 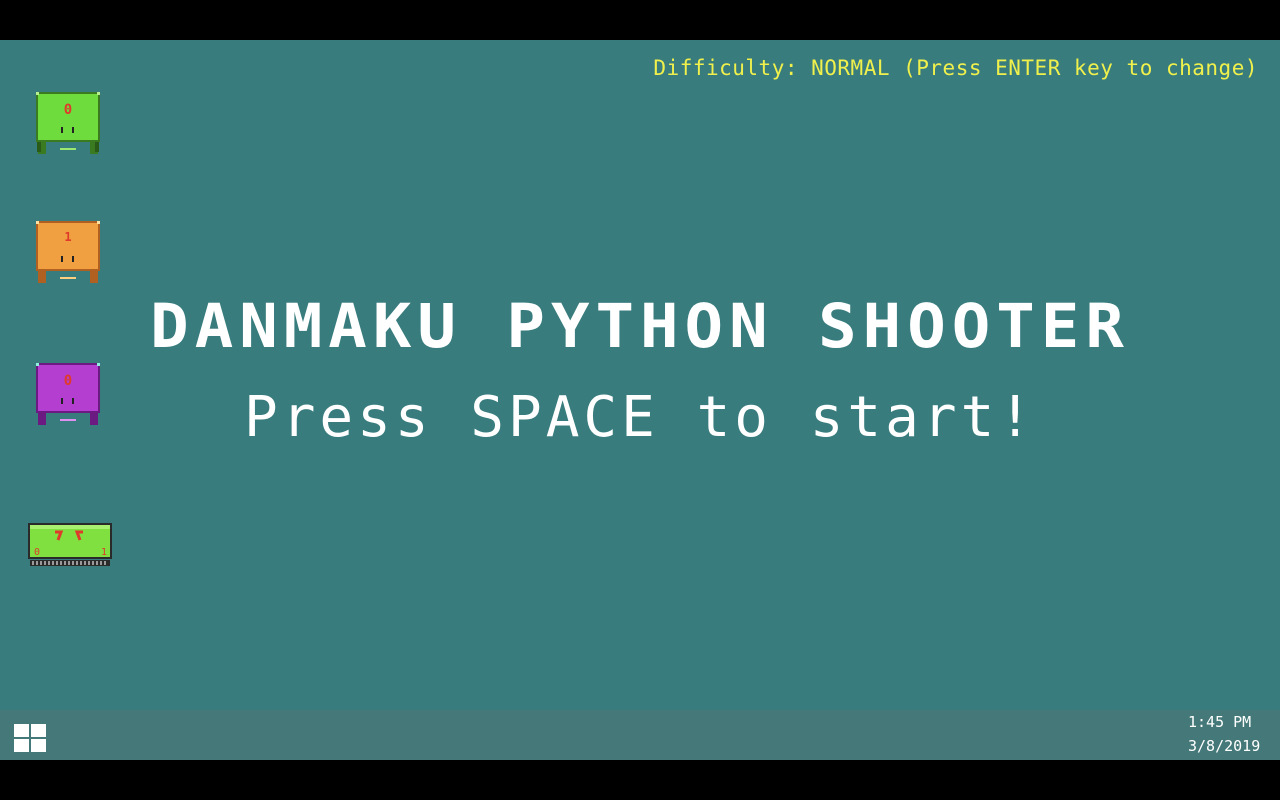 I want to click on player-ship-label-right: 1, so click(x=104, y=552).